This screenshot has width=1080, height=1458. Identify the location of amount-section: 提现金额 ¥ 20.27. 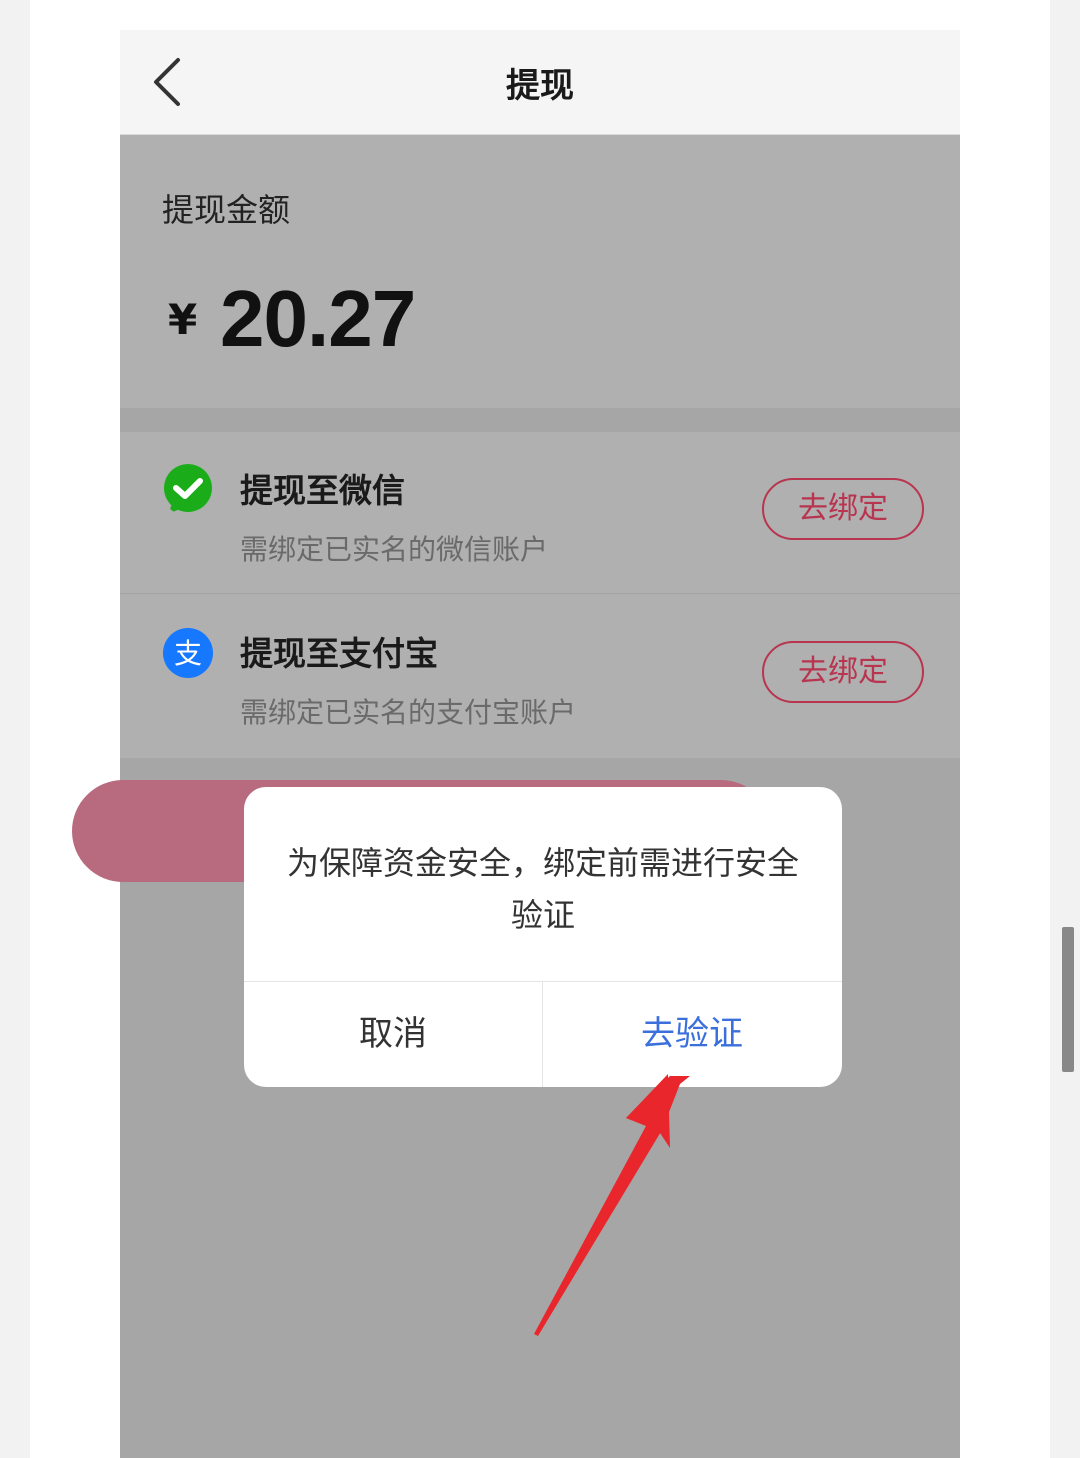
(540, 271).